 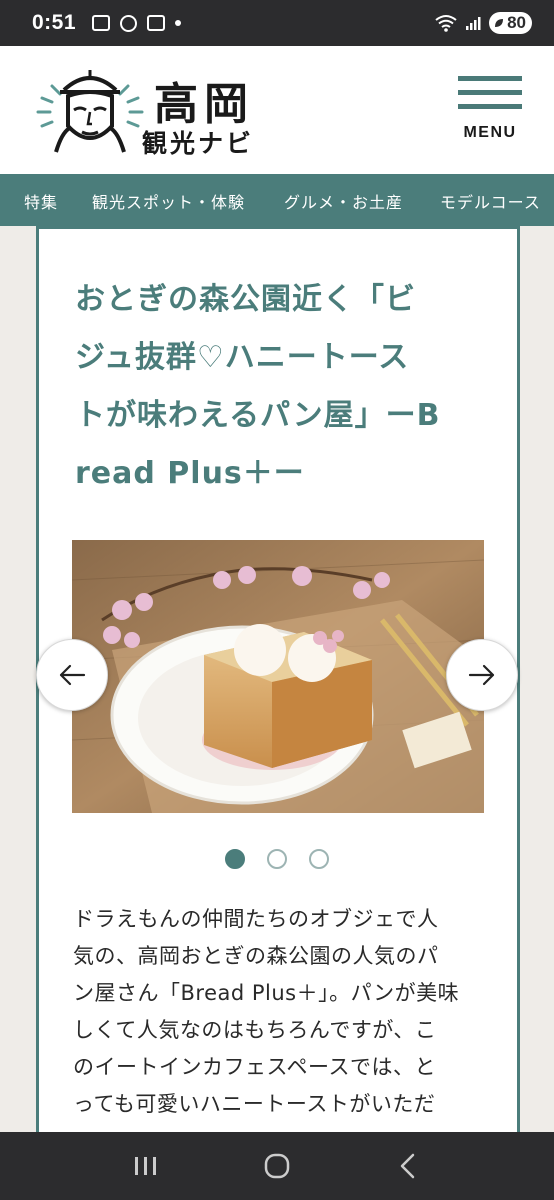 I want to click on slider-pagination, so click(x=277, y=859).